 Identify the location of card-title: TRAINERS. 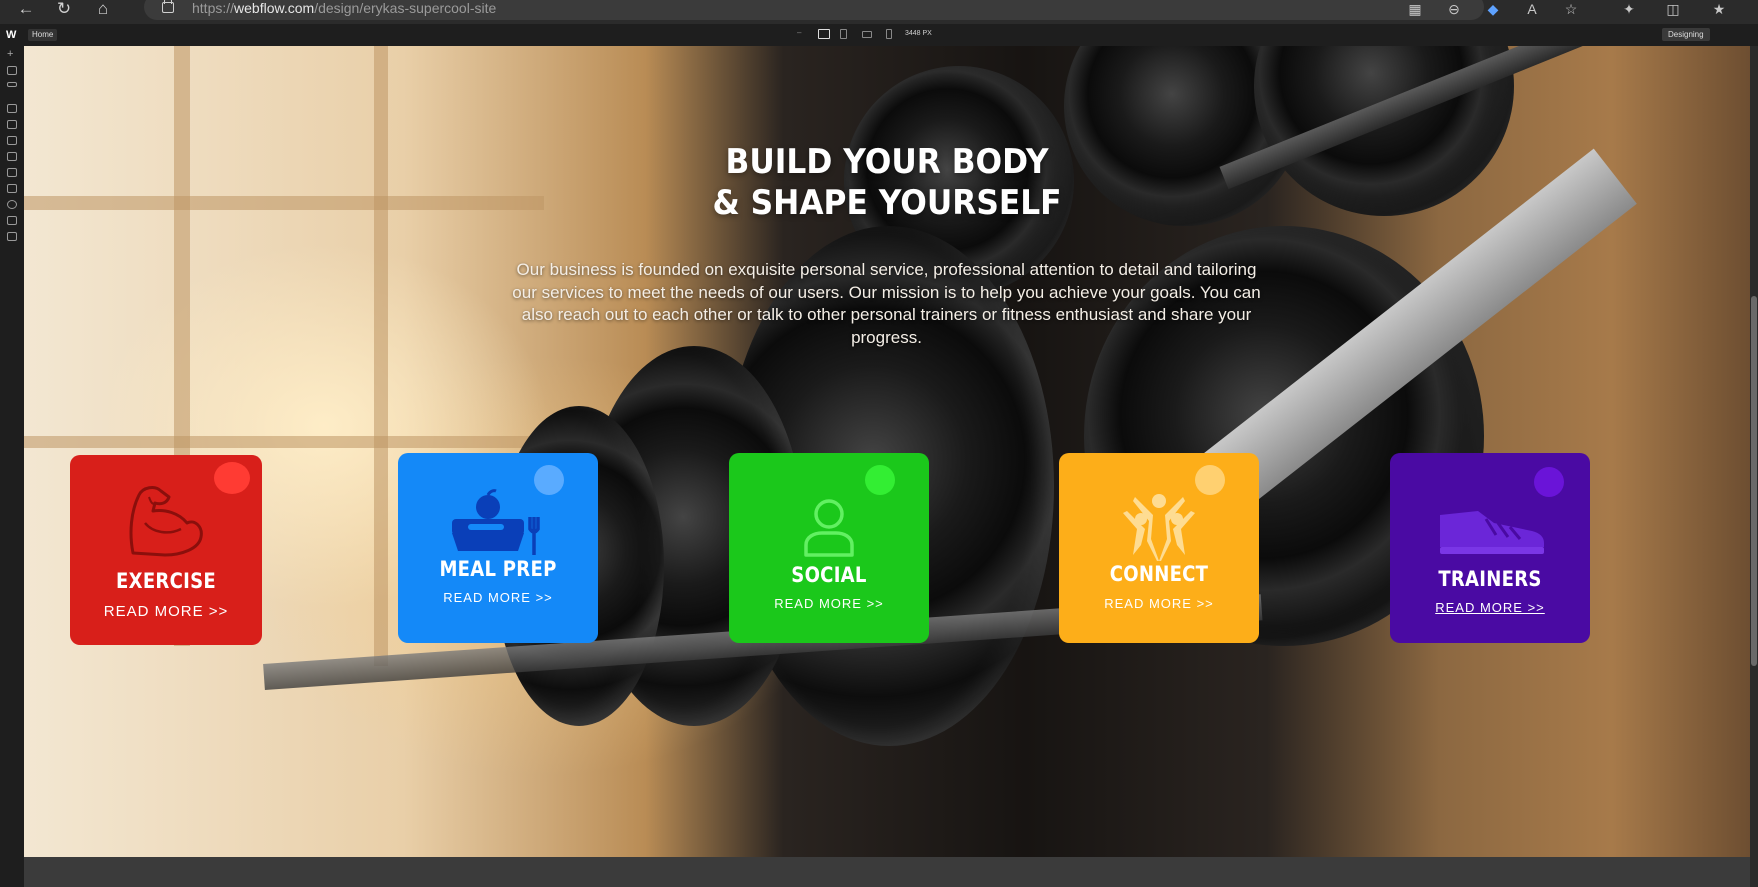
(1490, 579).